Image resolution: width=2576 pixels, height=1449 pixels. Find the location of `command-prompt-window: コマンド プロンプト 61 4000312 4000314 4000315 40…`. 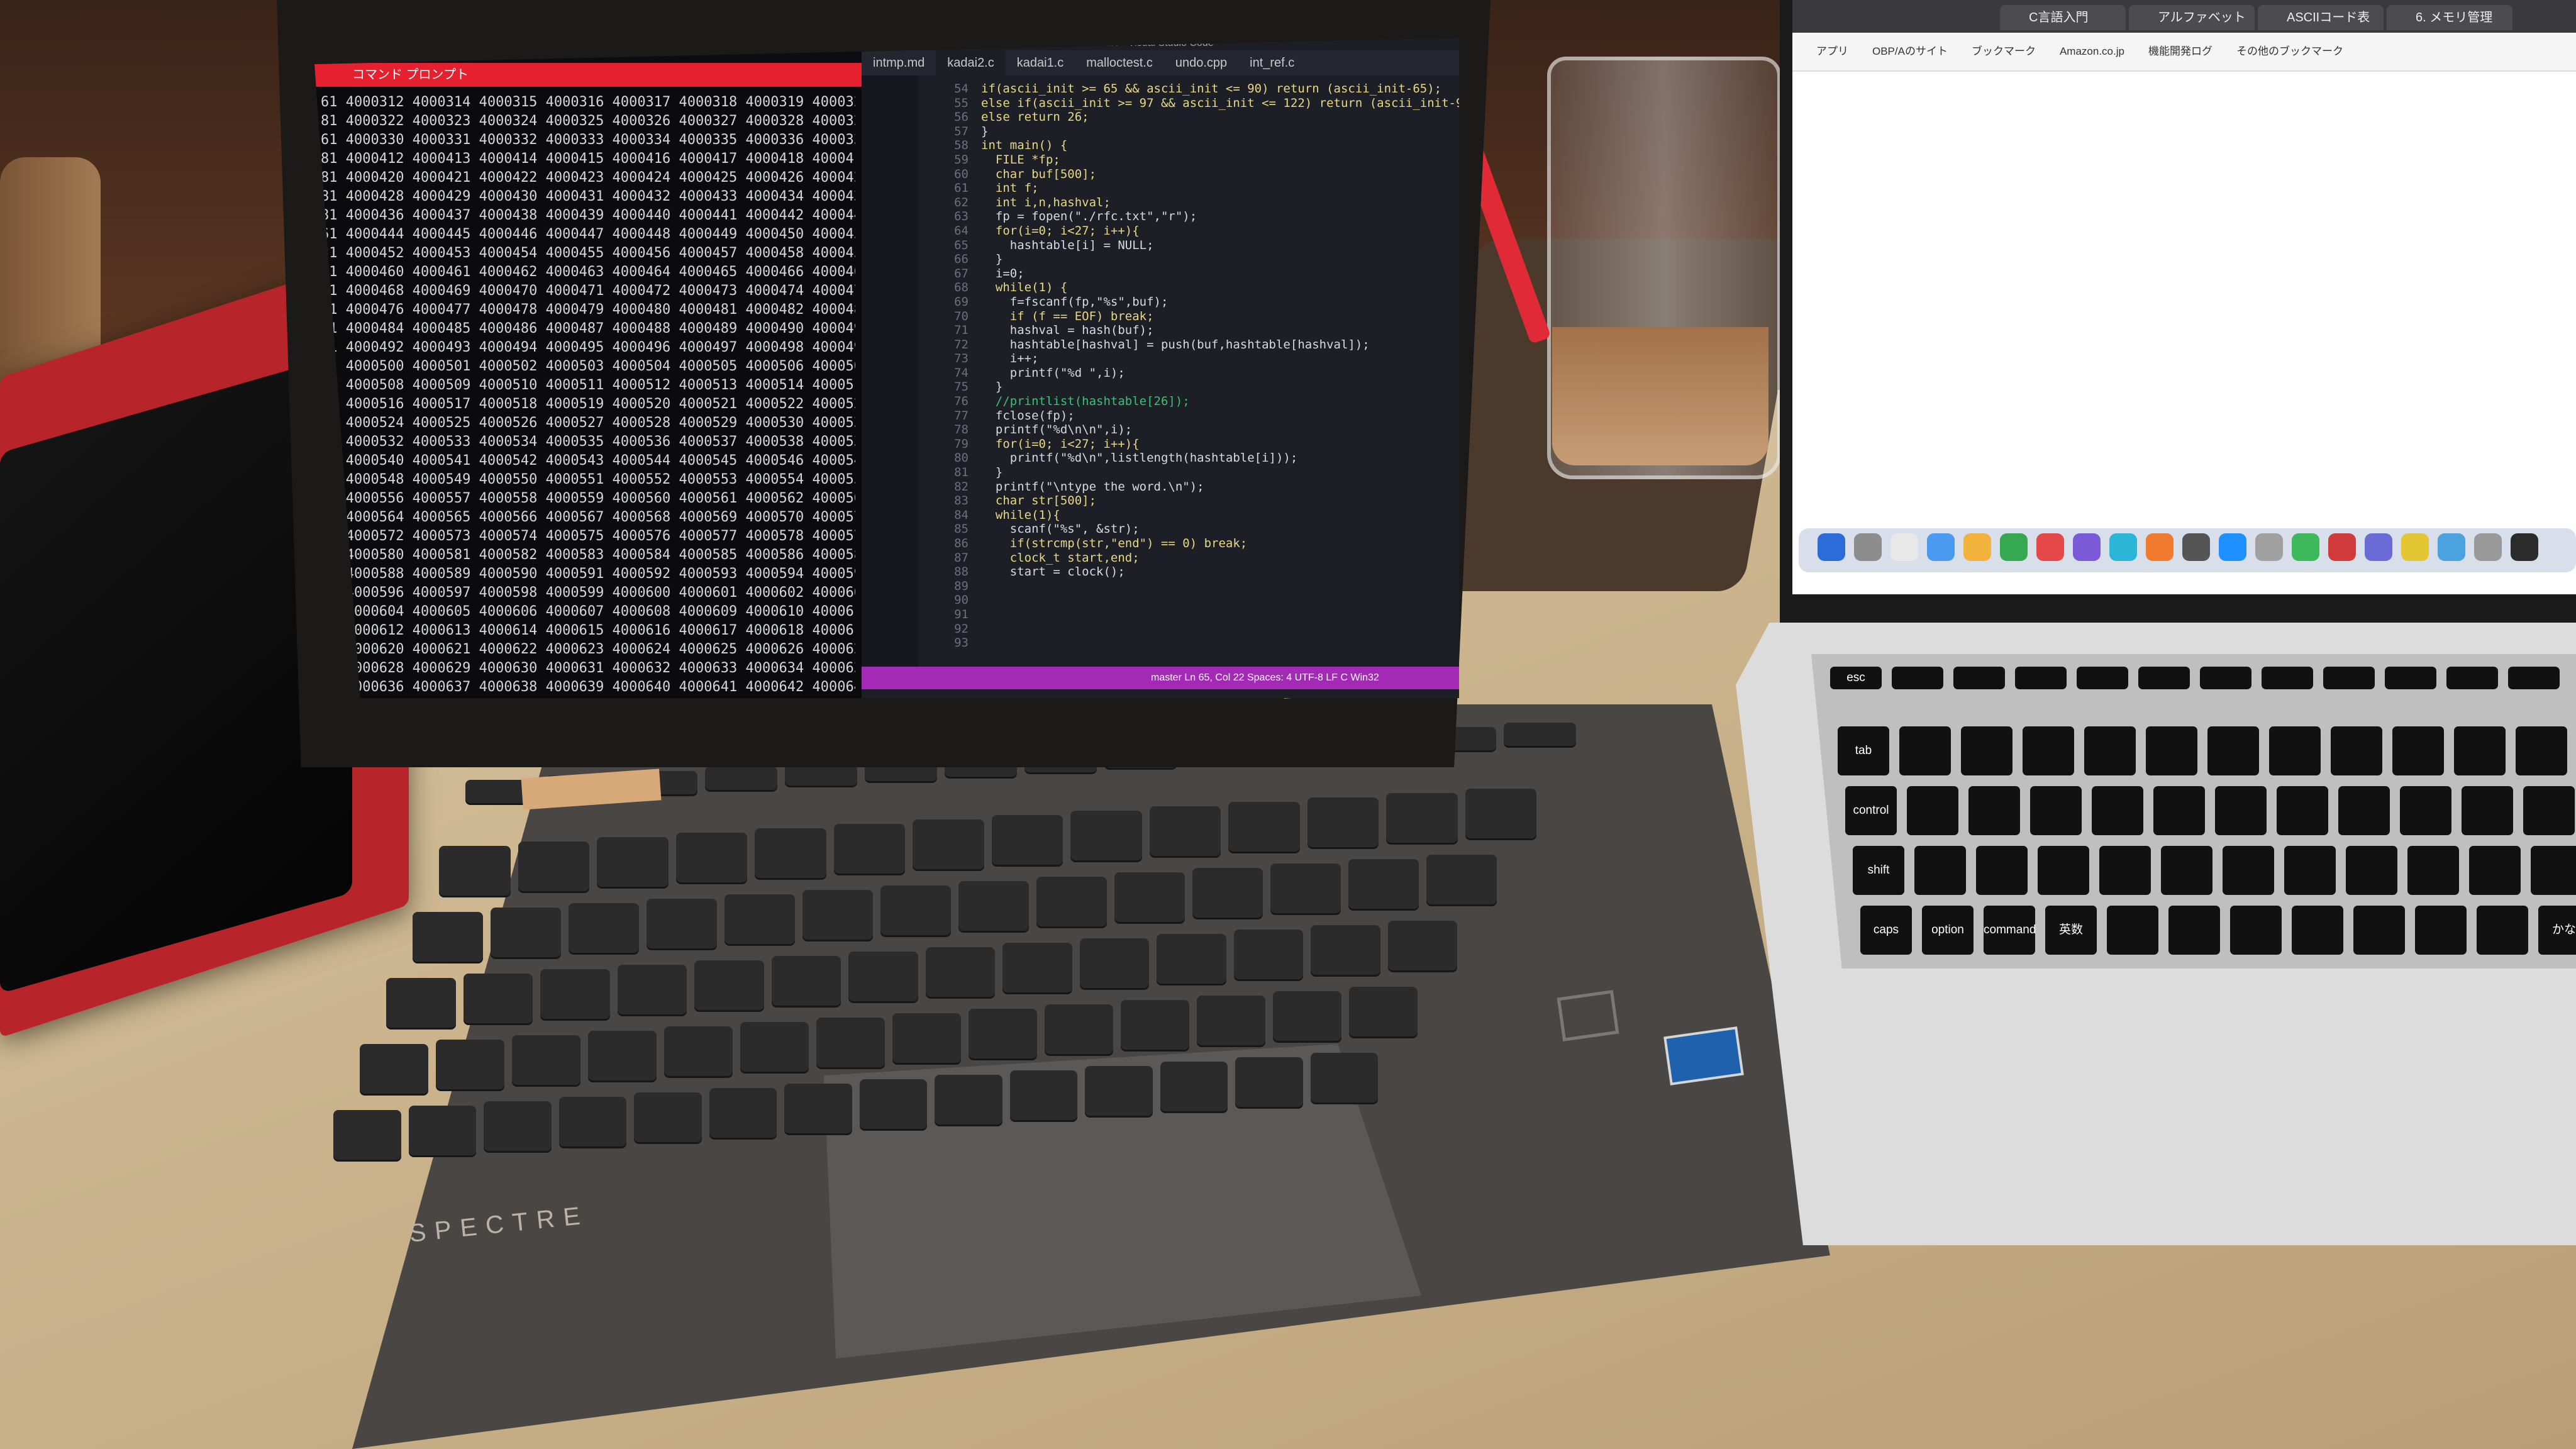

command-prompt-window: コマンド プロンプト 61 4000312 4000314 4000315 40… is located at coordinates (588, 380).